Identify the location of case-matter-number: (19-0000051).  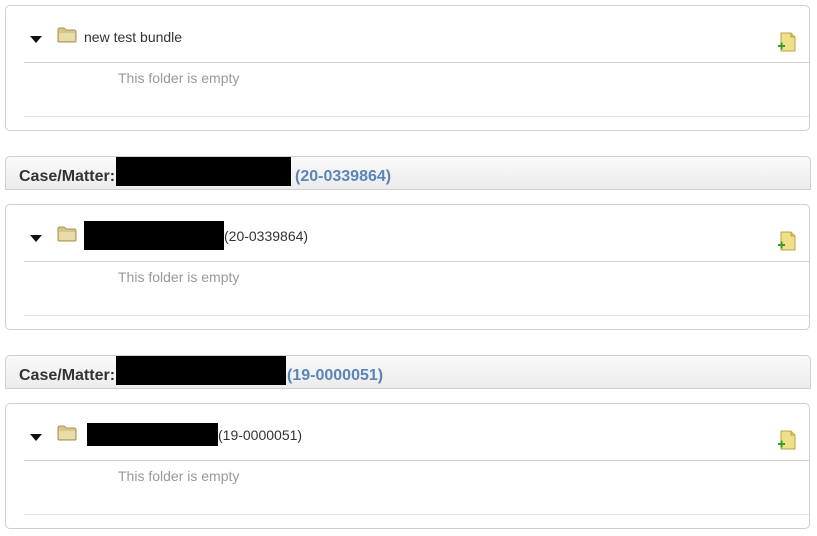
(335, 375).